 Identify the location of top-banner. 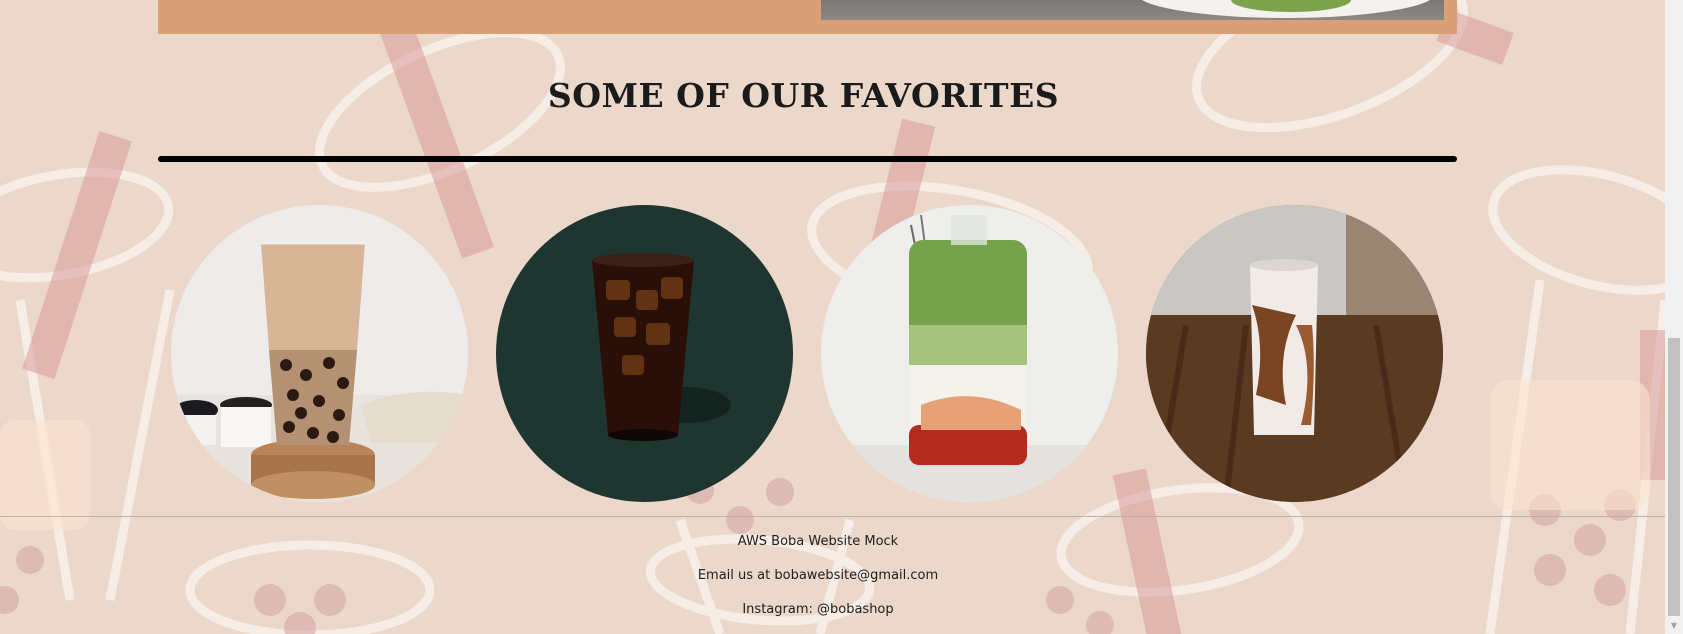
(807, 17).